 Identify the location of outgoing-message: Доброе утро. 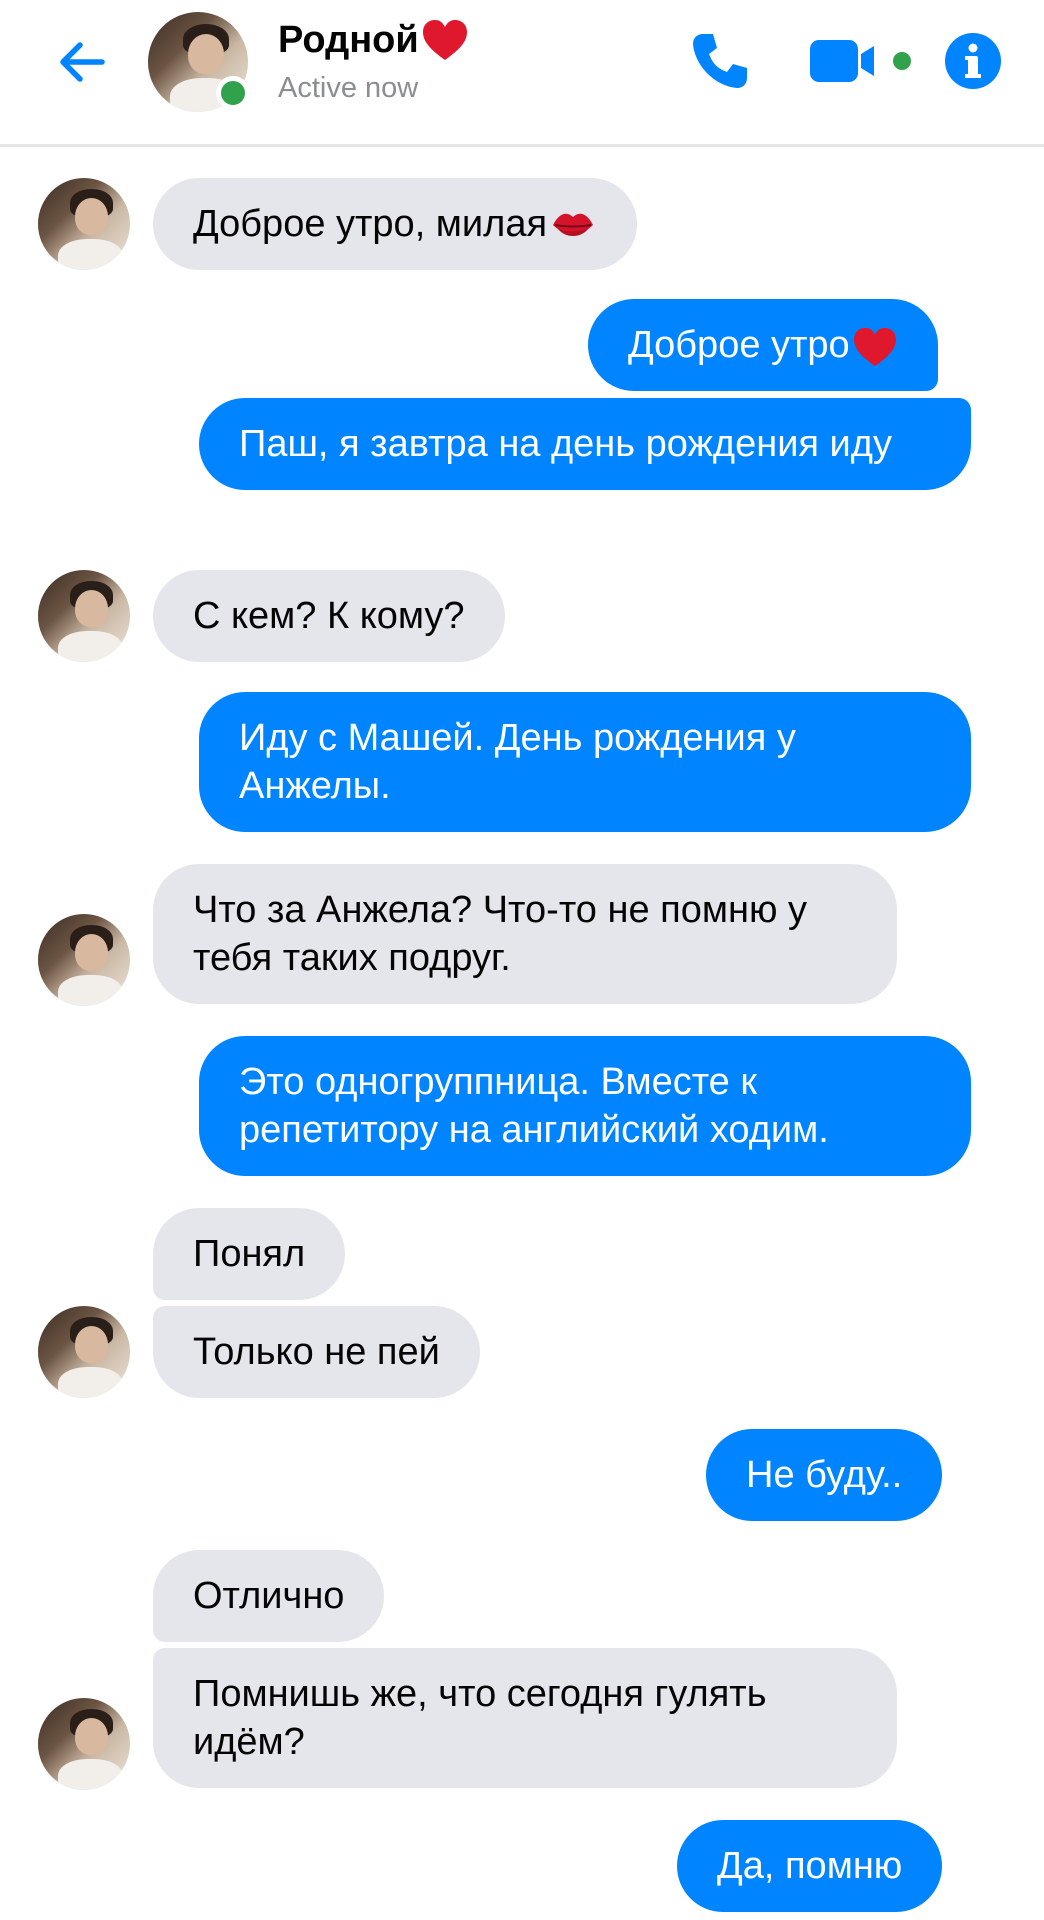
(763, 345).